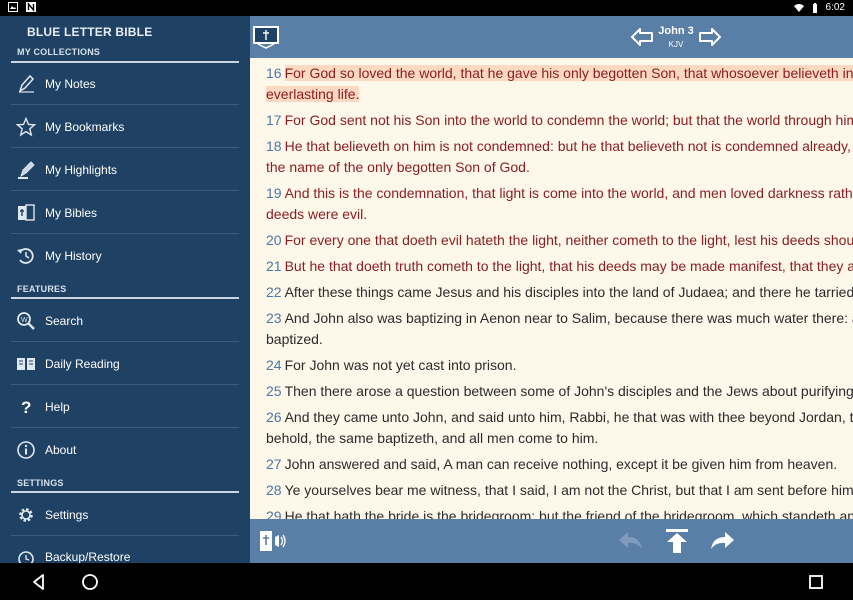 This screenshot has width=853, height=600. I want to click on verse-text: everlasting life., so click(313, 94).